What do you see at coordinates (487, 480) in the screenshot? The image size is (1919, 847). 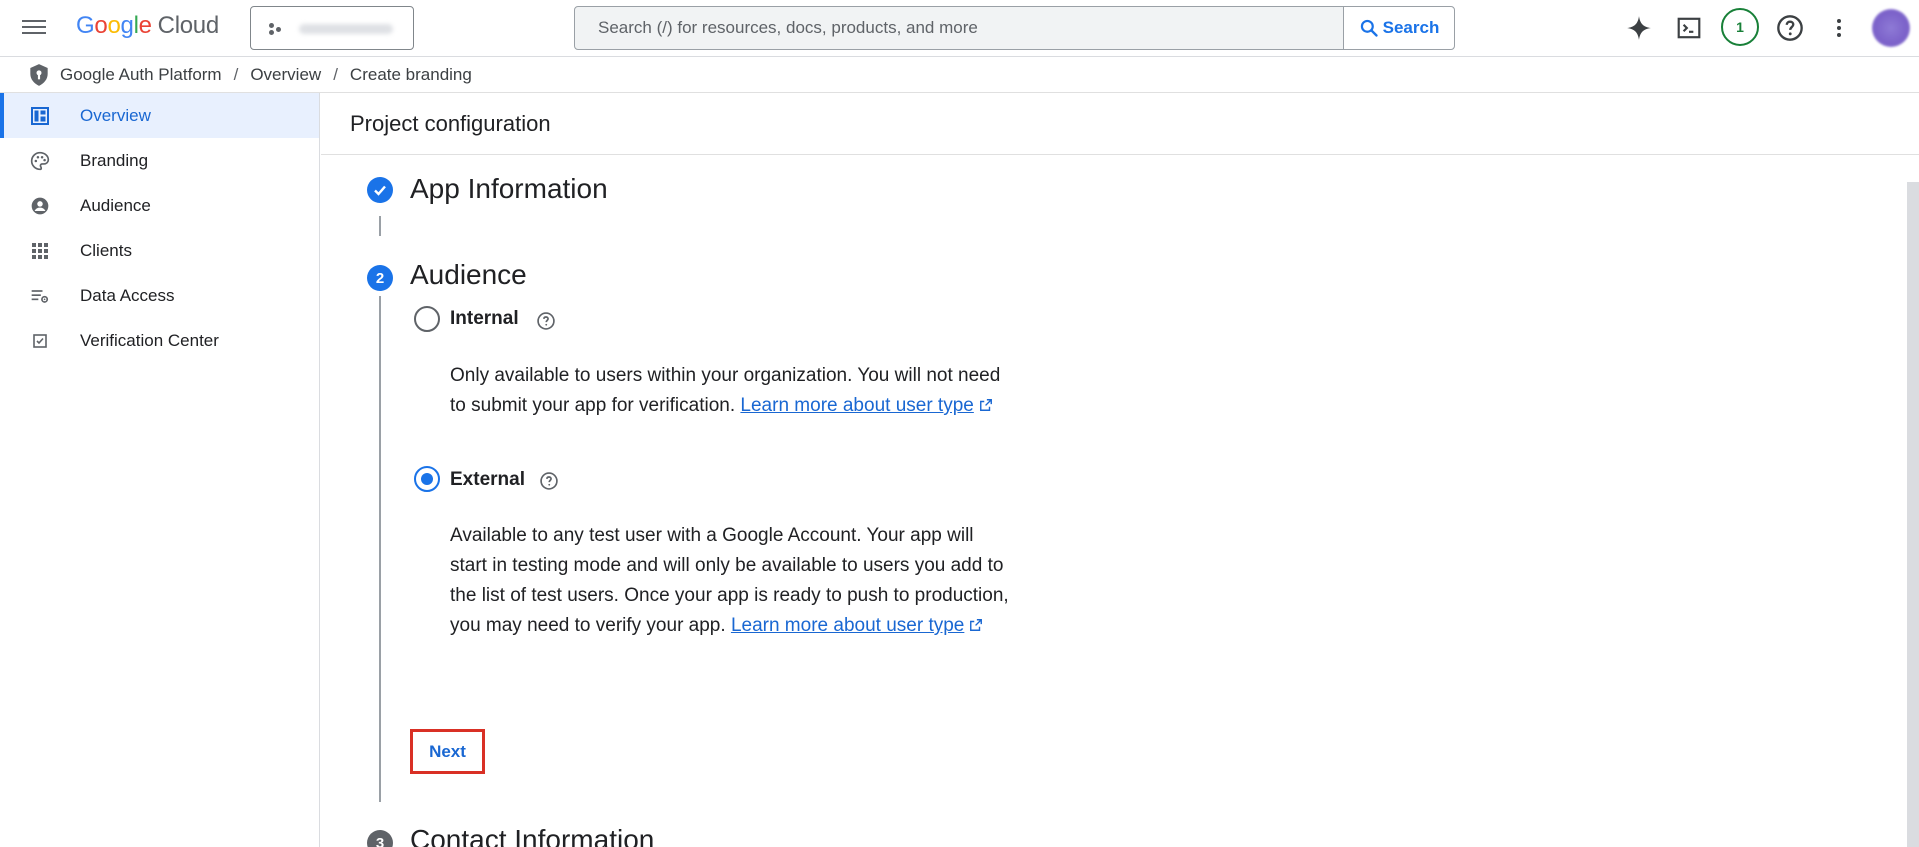 I see `radio-label-external: External` at bounding box center [487, 480].